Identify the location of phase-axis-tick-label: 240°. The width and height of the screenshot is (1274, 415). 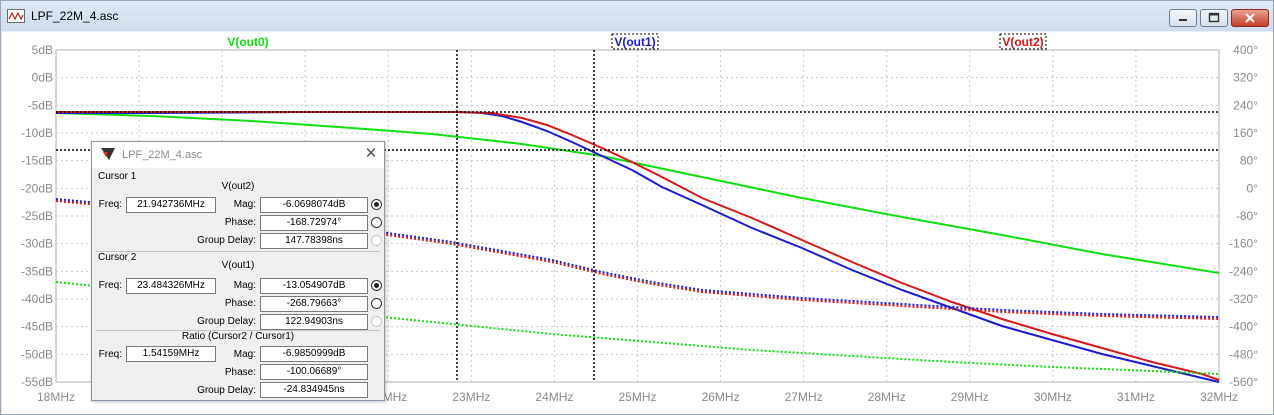
(1245, 105).